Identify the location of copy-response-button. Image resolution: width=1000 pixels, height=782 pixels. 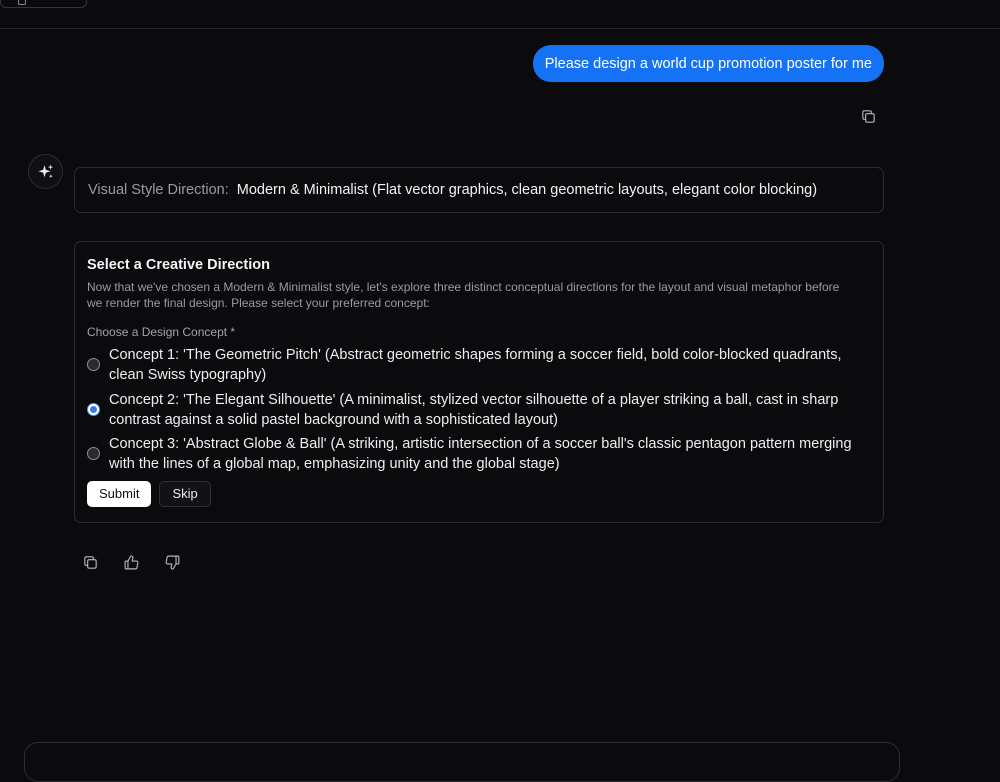
(90, 562).